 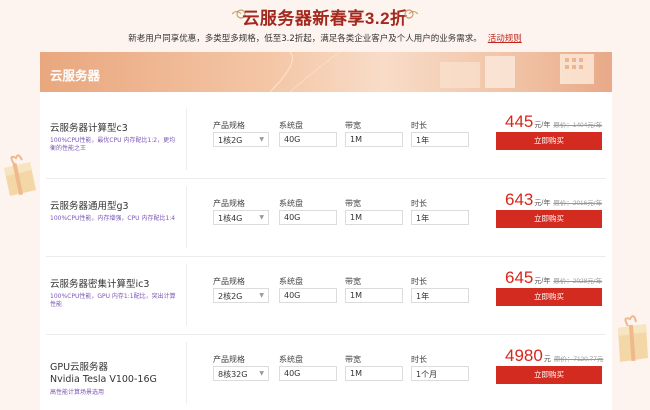 What do you see at coordinates (411, 14) in the screenshot?
I see `ornament-right-icon` at bounding box center [411, 14].